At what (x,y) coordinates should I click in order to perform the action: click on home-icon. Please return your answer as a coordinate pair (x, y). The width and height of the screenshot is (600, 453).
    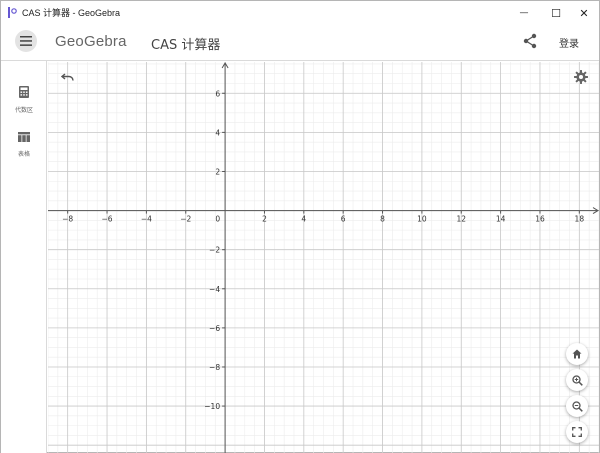
    Looking at the image, I should click on (577, 354).